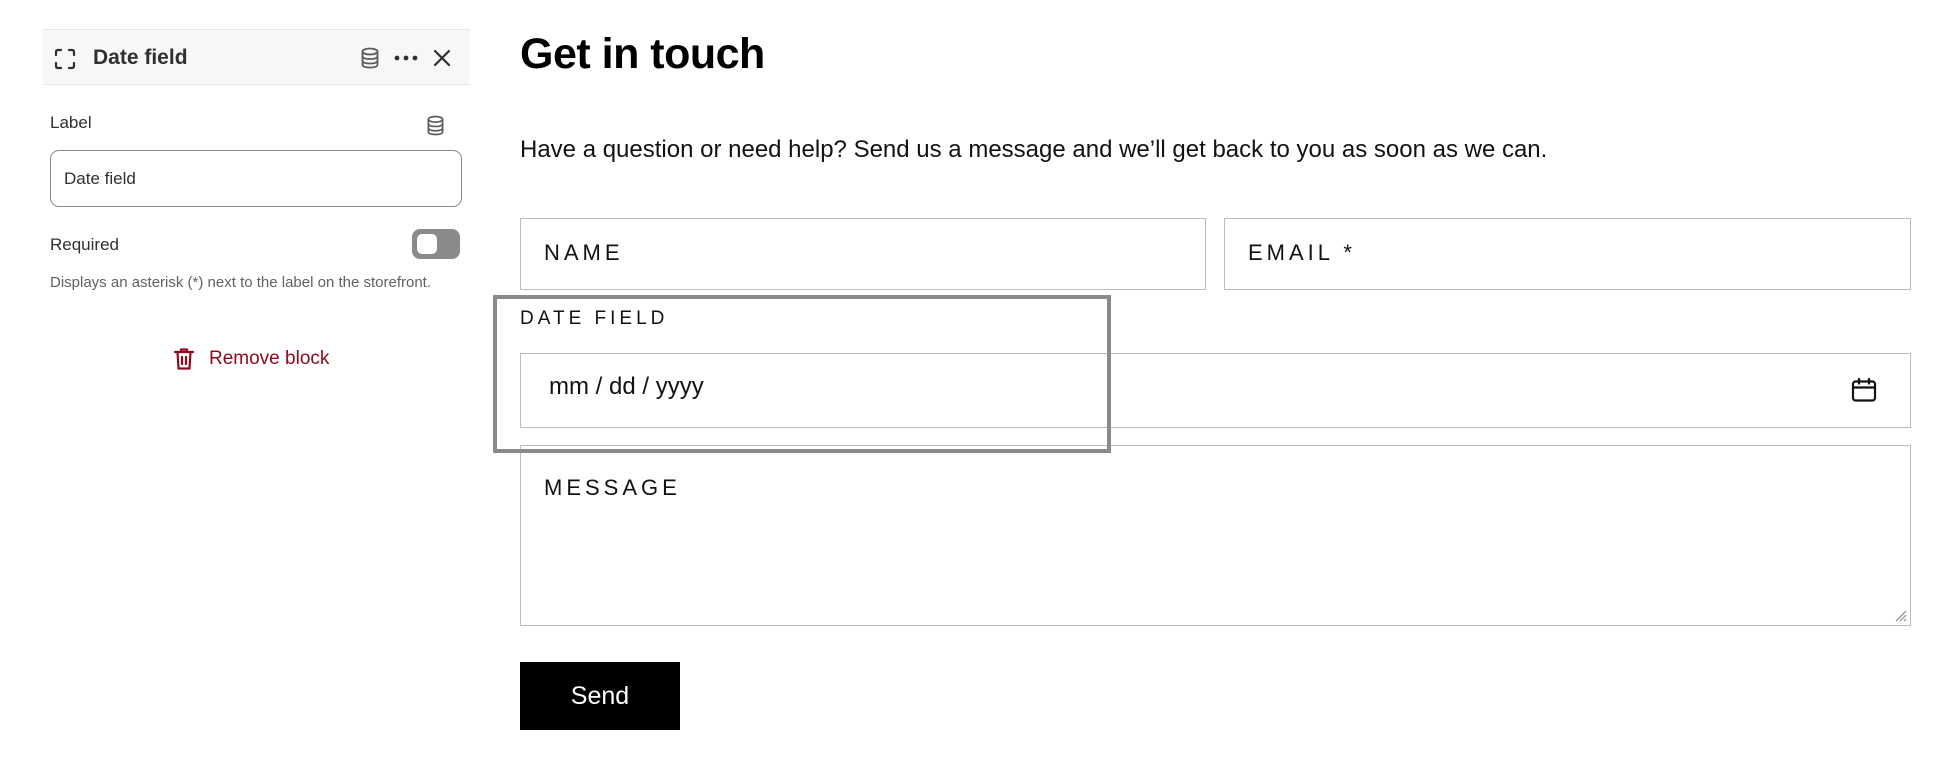  I want to click on more-actions-button, so click(406, 58).